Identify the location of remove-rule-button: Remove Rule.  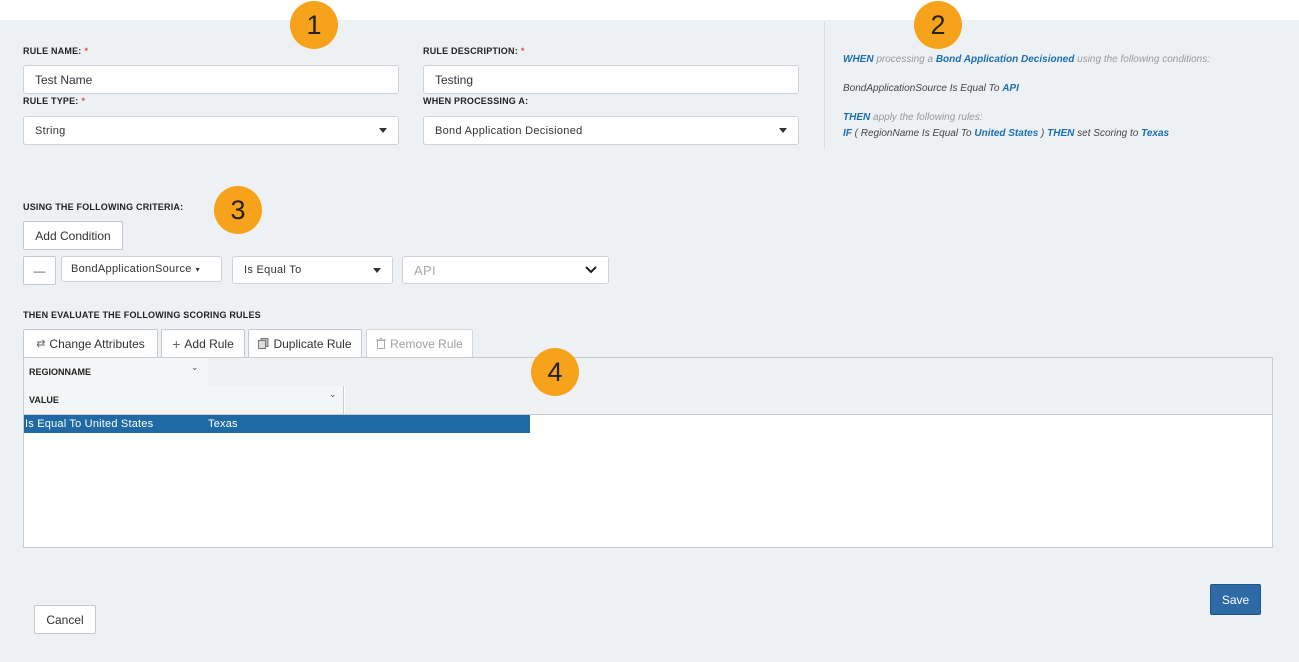
(419, 343).